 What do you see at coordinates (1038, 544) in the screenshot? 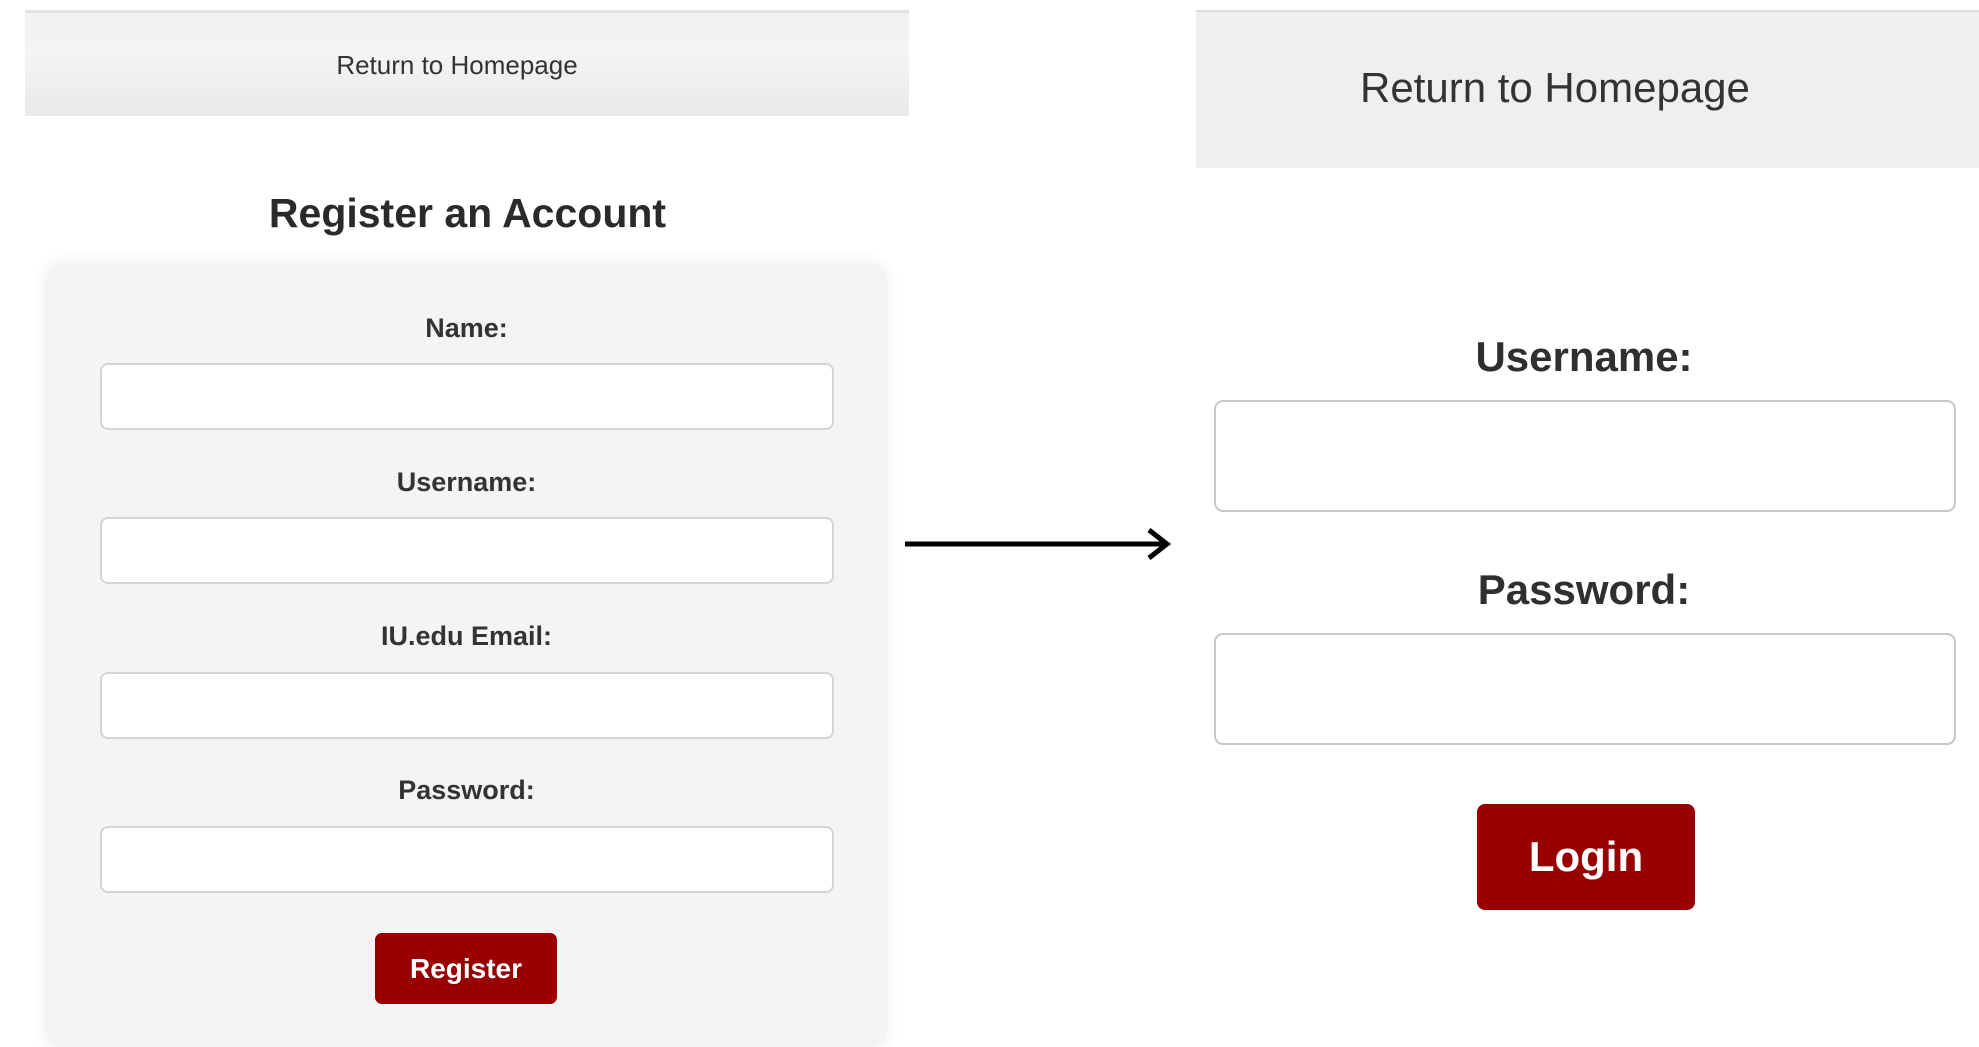
I see `right-arrow-icon` at bounding box center [1038, 544].